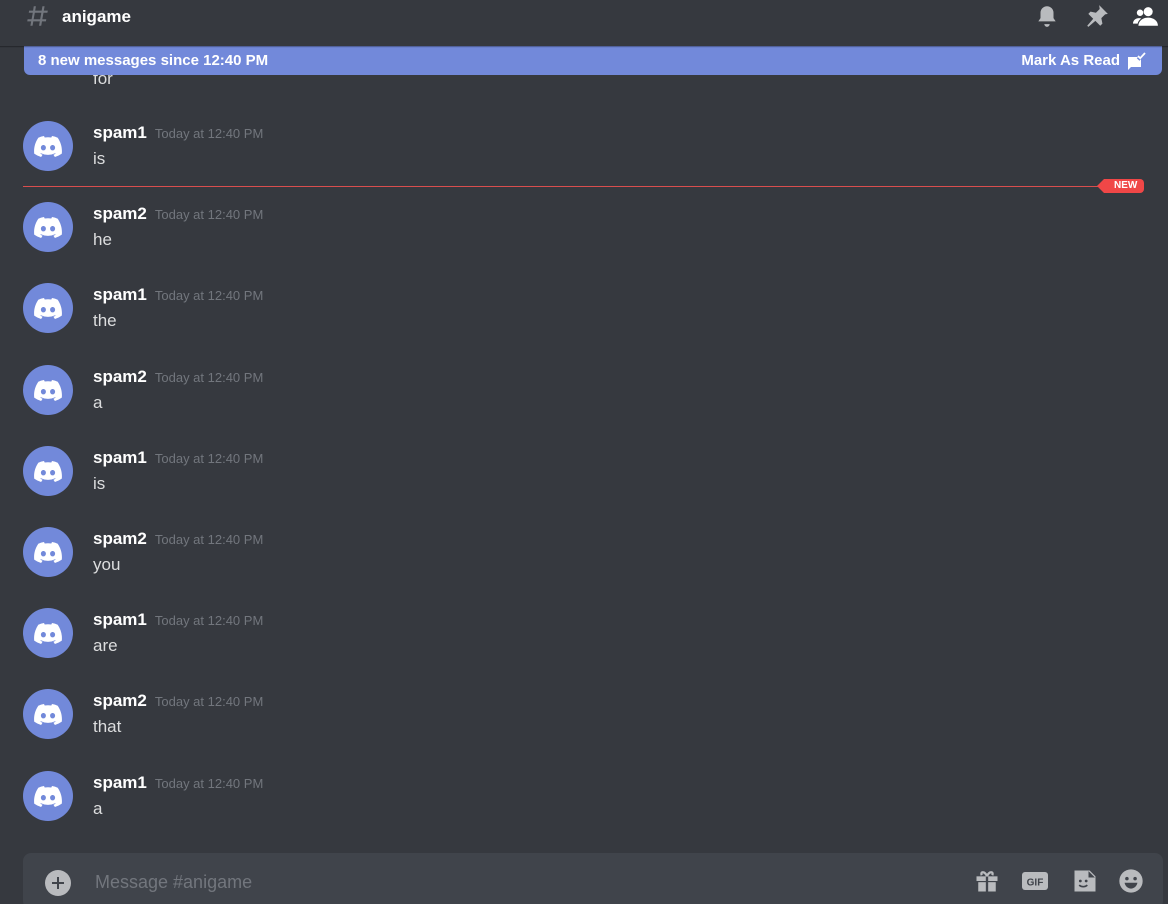 The width and height of the screenshot is (1168, 904). Describe the element at coordinates (96, 16) in the screenshot. I see `channel-name: anigame` at that location.